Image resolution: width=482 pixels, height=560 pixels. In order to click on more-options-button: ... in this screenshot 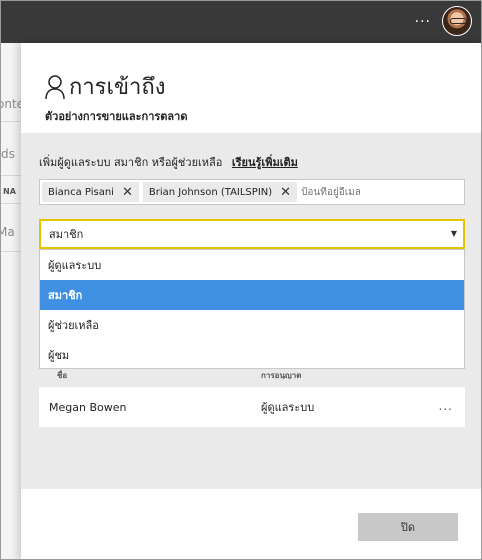, I will do `click(423, 18)`.